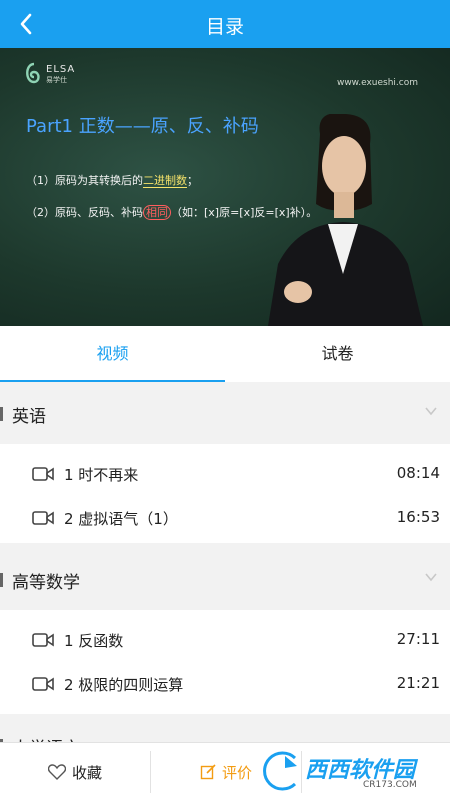  Describe the element at coordinates (61, 74) in the screenshot. I see `logo-text: ELSA 易学仕` at that location.